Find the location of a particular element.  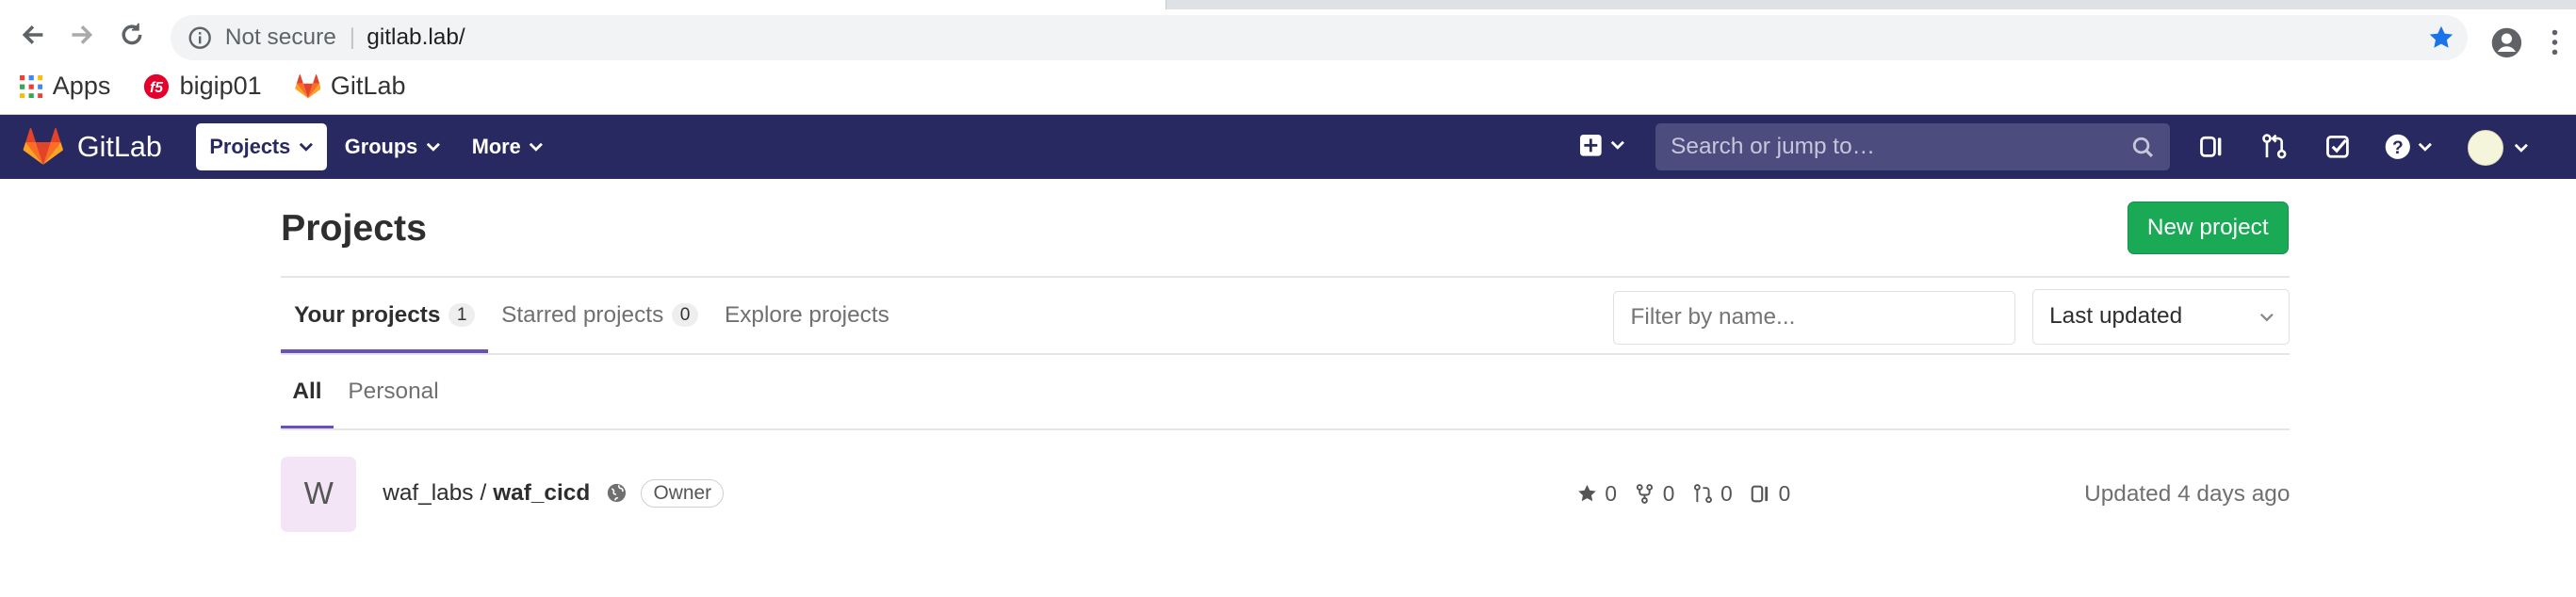

groups-menu: Groups is located at coordinates (393, 147).